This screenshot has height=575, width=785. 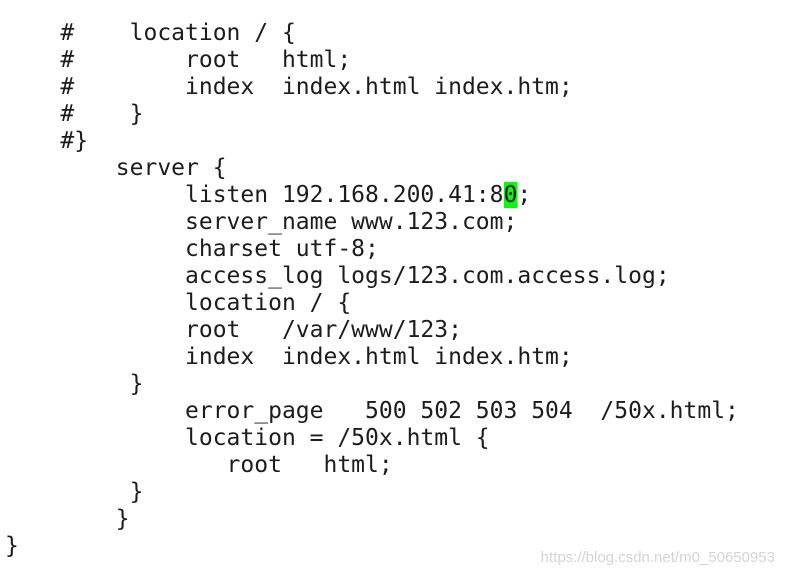 I want to click on code-line: server_name www.123.com;, so click(x=261, y=222).